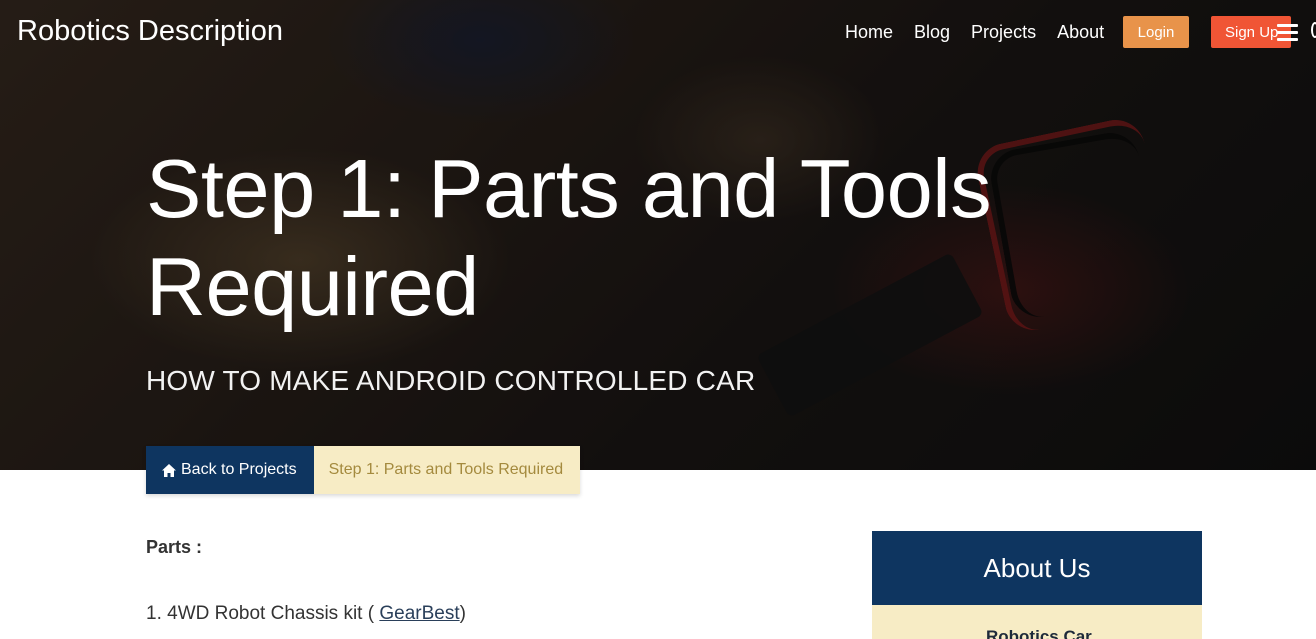 This screenshot has height=639, width=1316. What do you see at coordinates (1003, 32) in the screenshot?
I see `nav-link-projects: Projects` at bounding box center [1003, 32].